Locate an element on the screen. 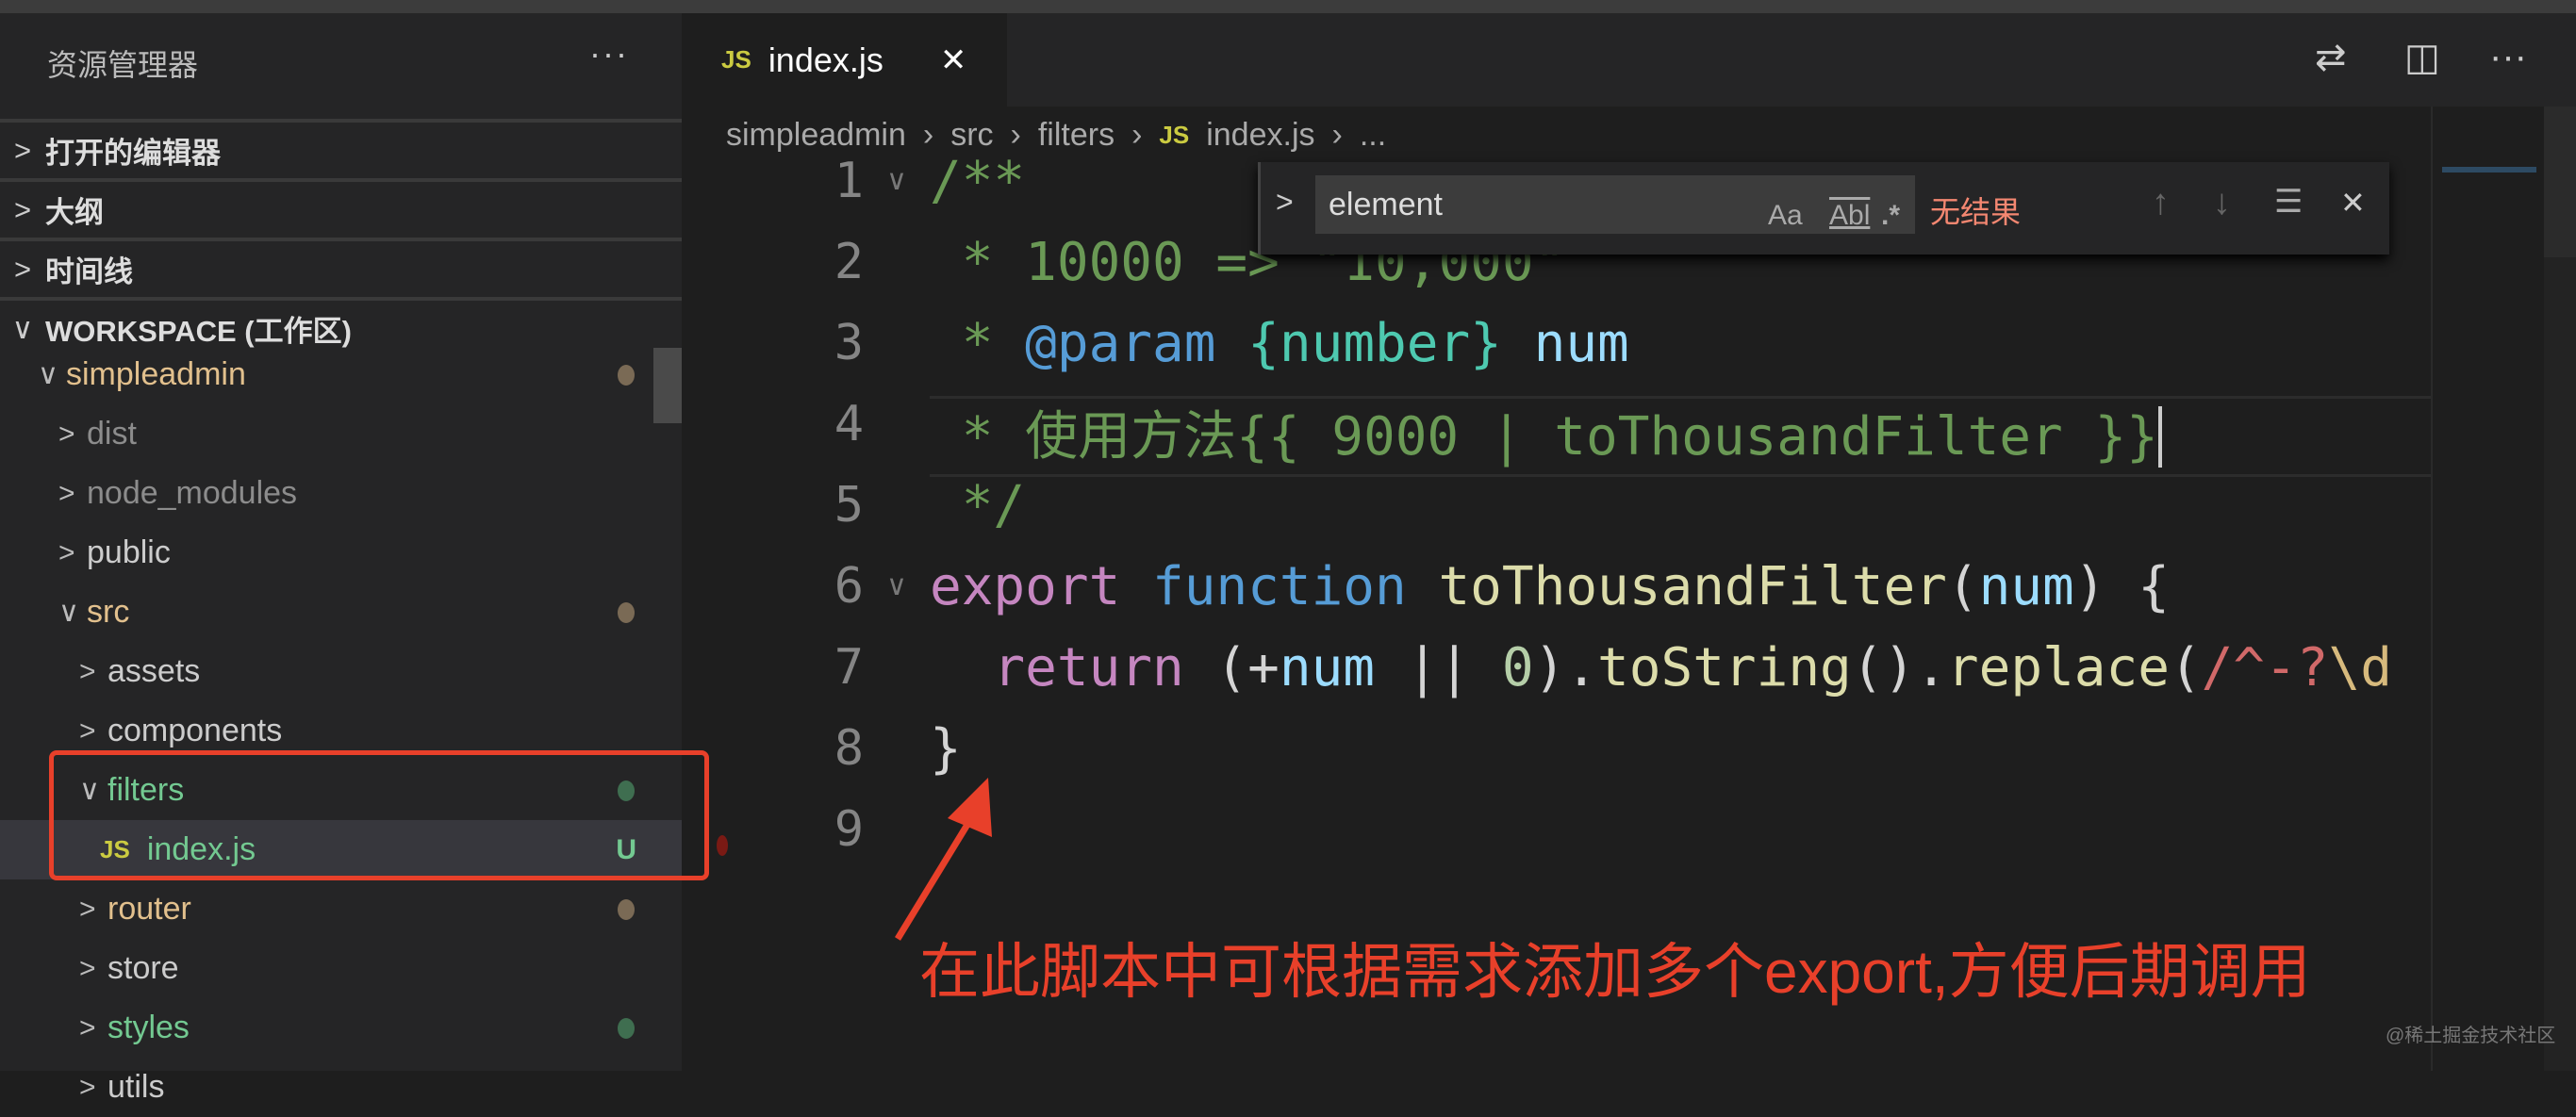 This screenshot has height=1117, width=2576. annotation-arrow is located at coordinates (943, 859).